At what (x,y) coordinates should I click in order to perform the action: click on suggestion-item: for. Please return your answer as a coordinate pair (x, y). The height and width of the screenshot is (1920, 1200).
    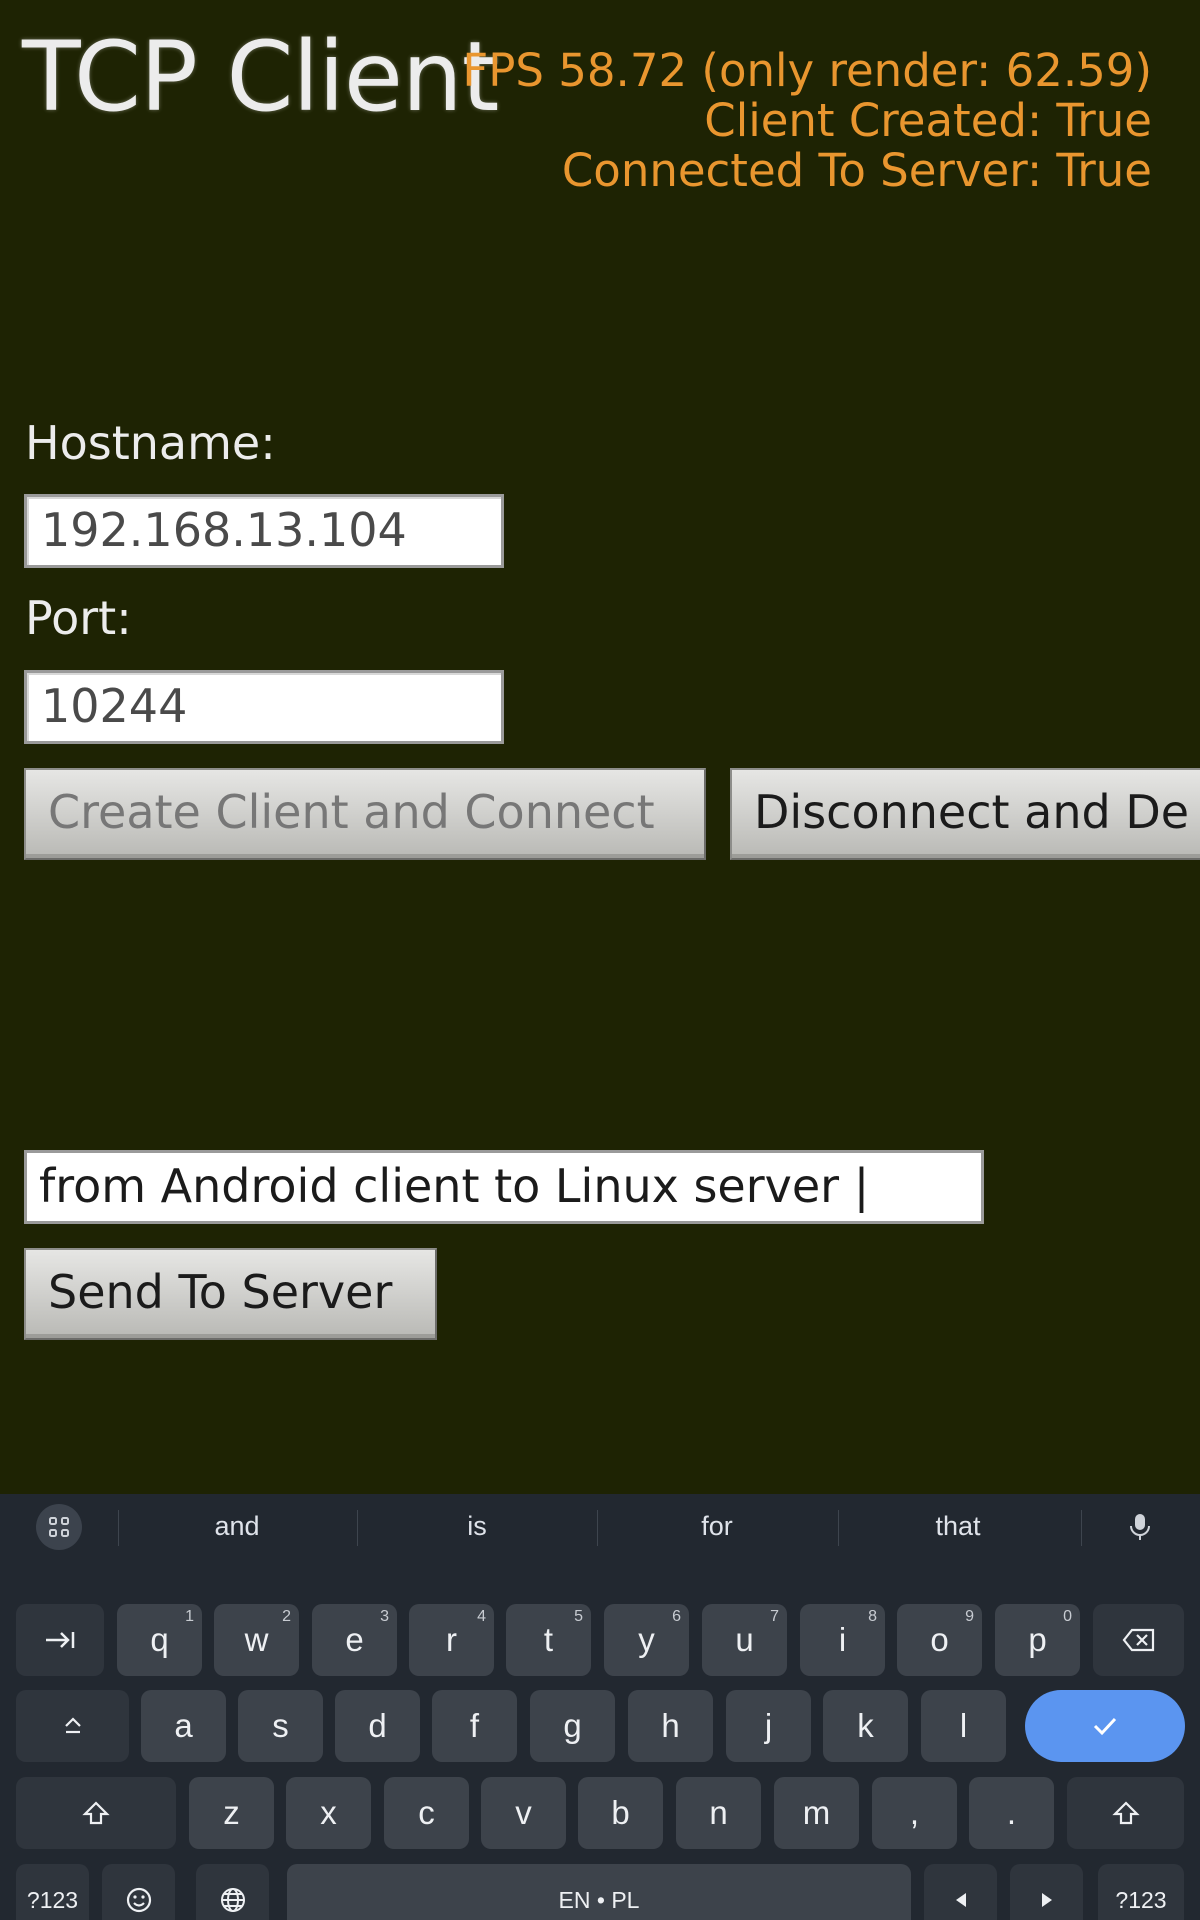
    Looking at the image, I should click on (717, 1526).